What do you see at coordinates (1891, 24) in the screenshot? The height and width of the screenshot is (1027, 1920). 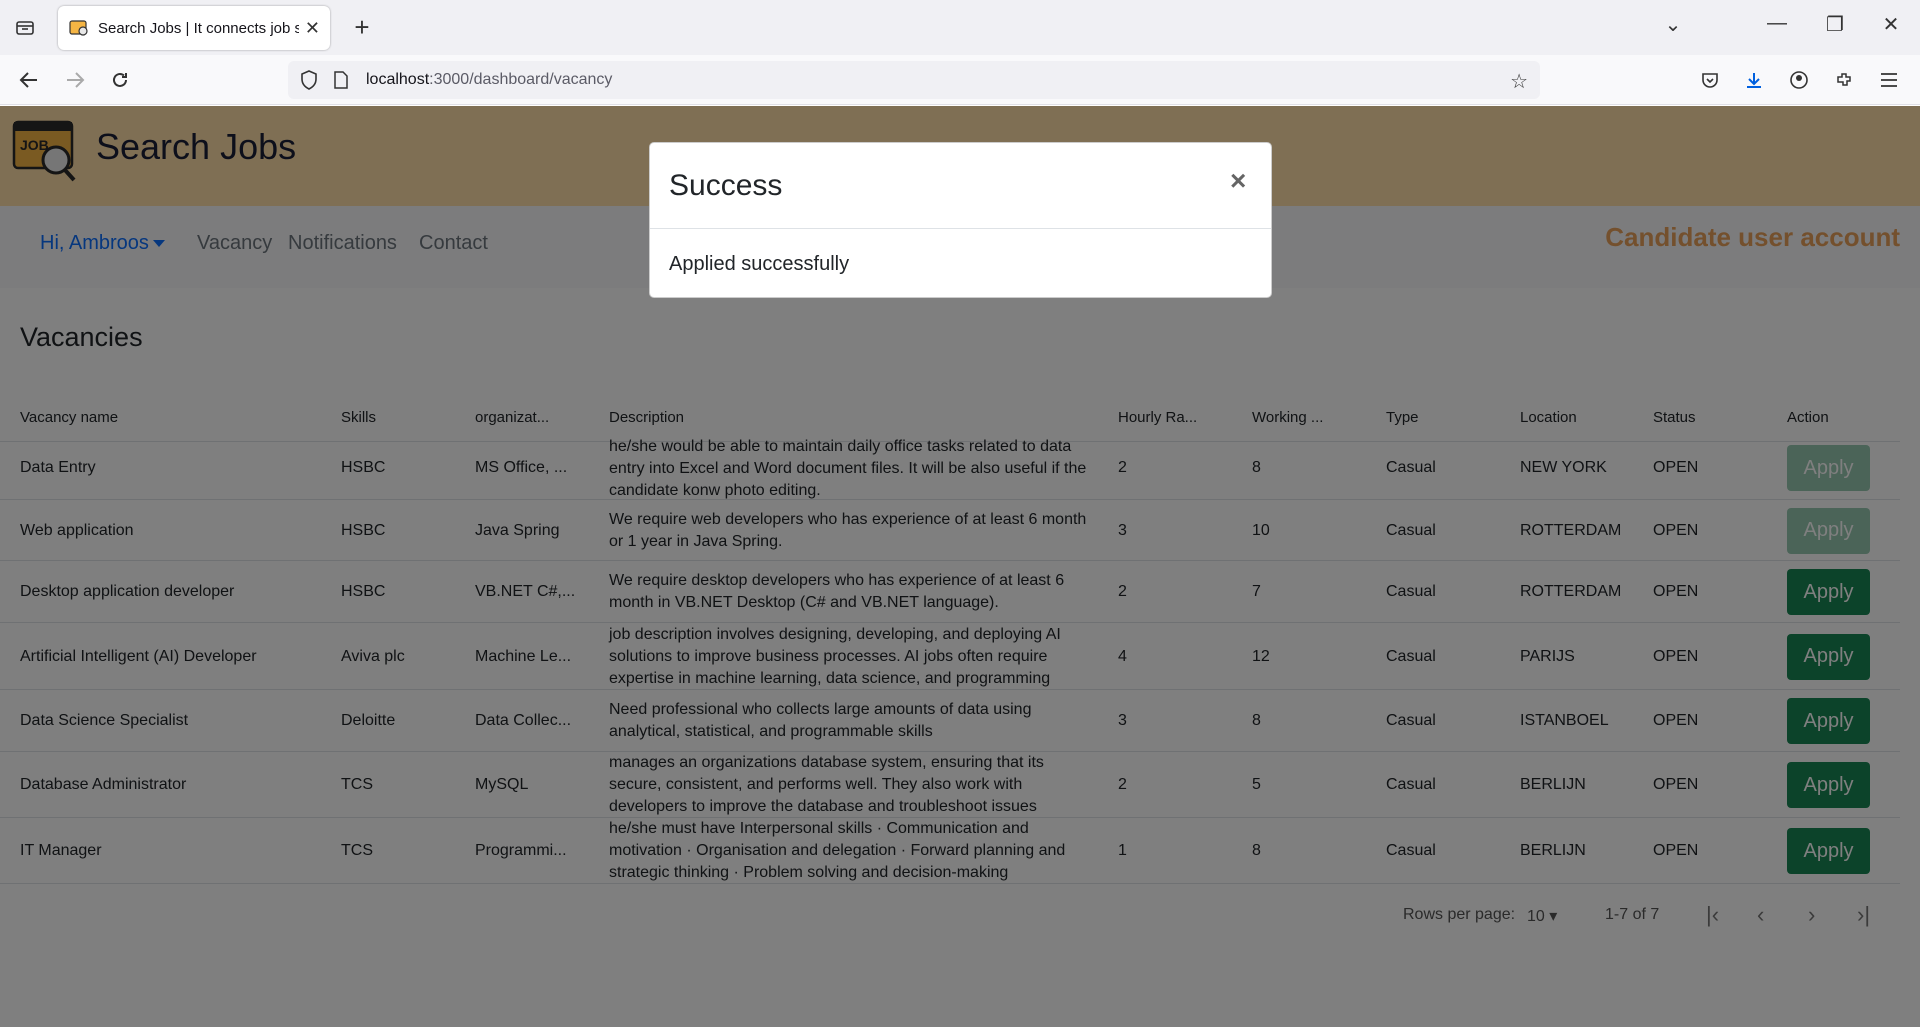 I see `close-window-icon: ✕` at bounding box center [1891, 24].